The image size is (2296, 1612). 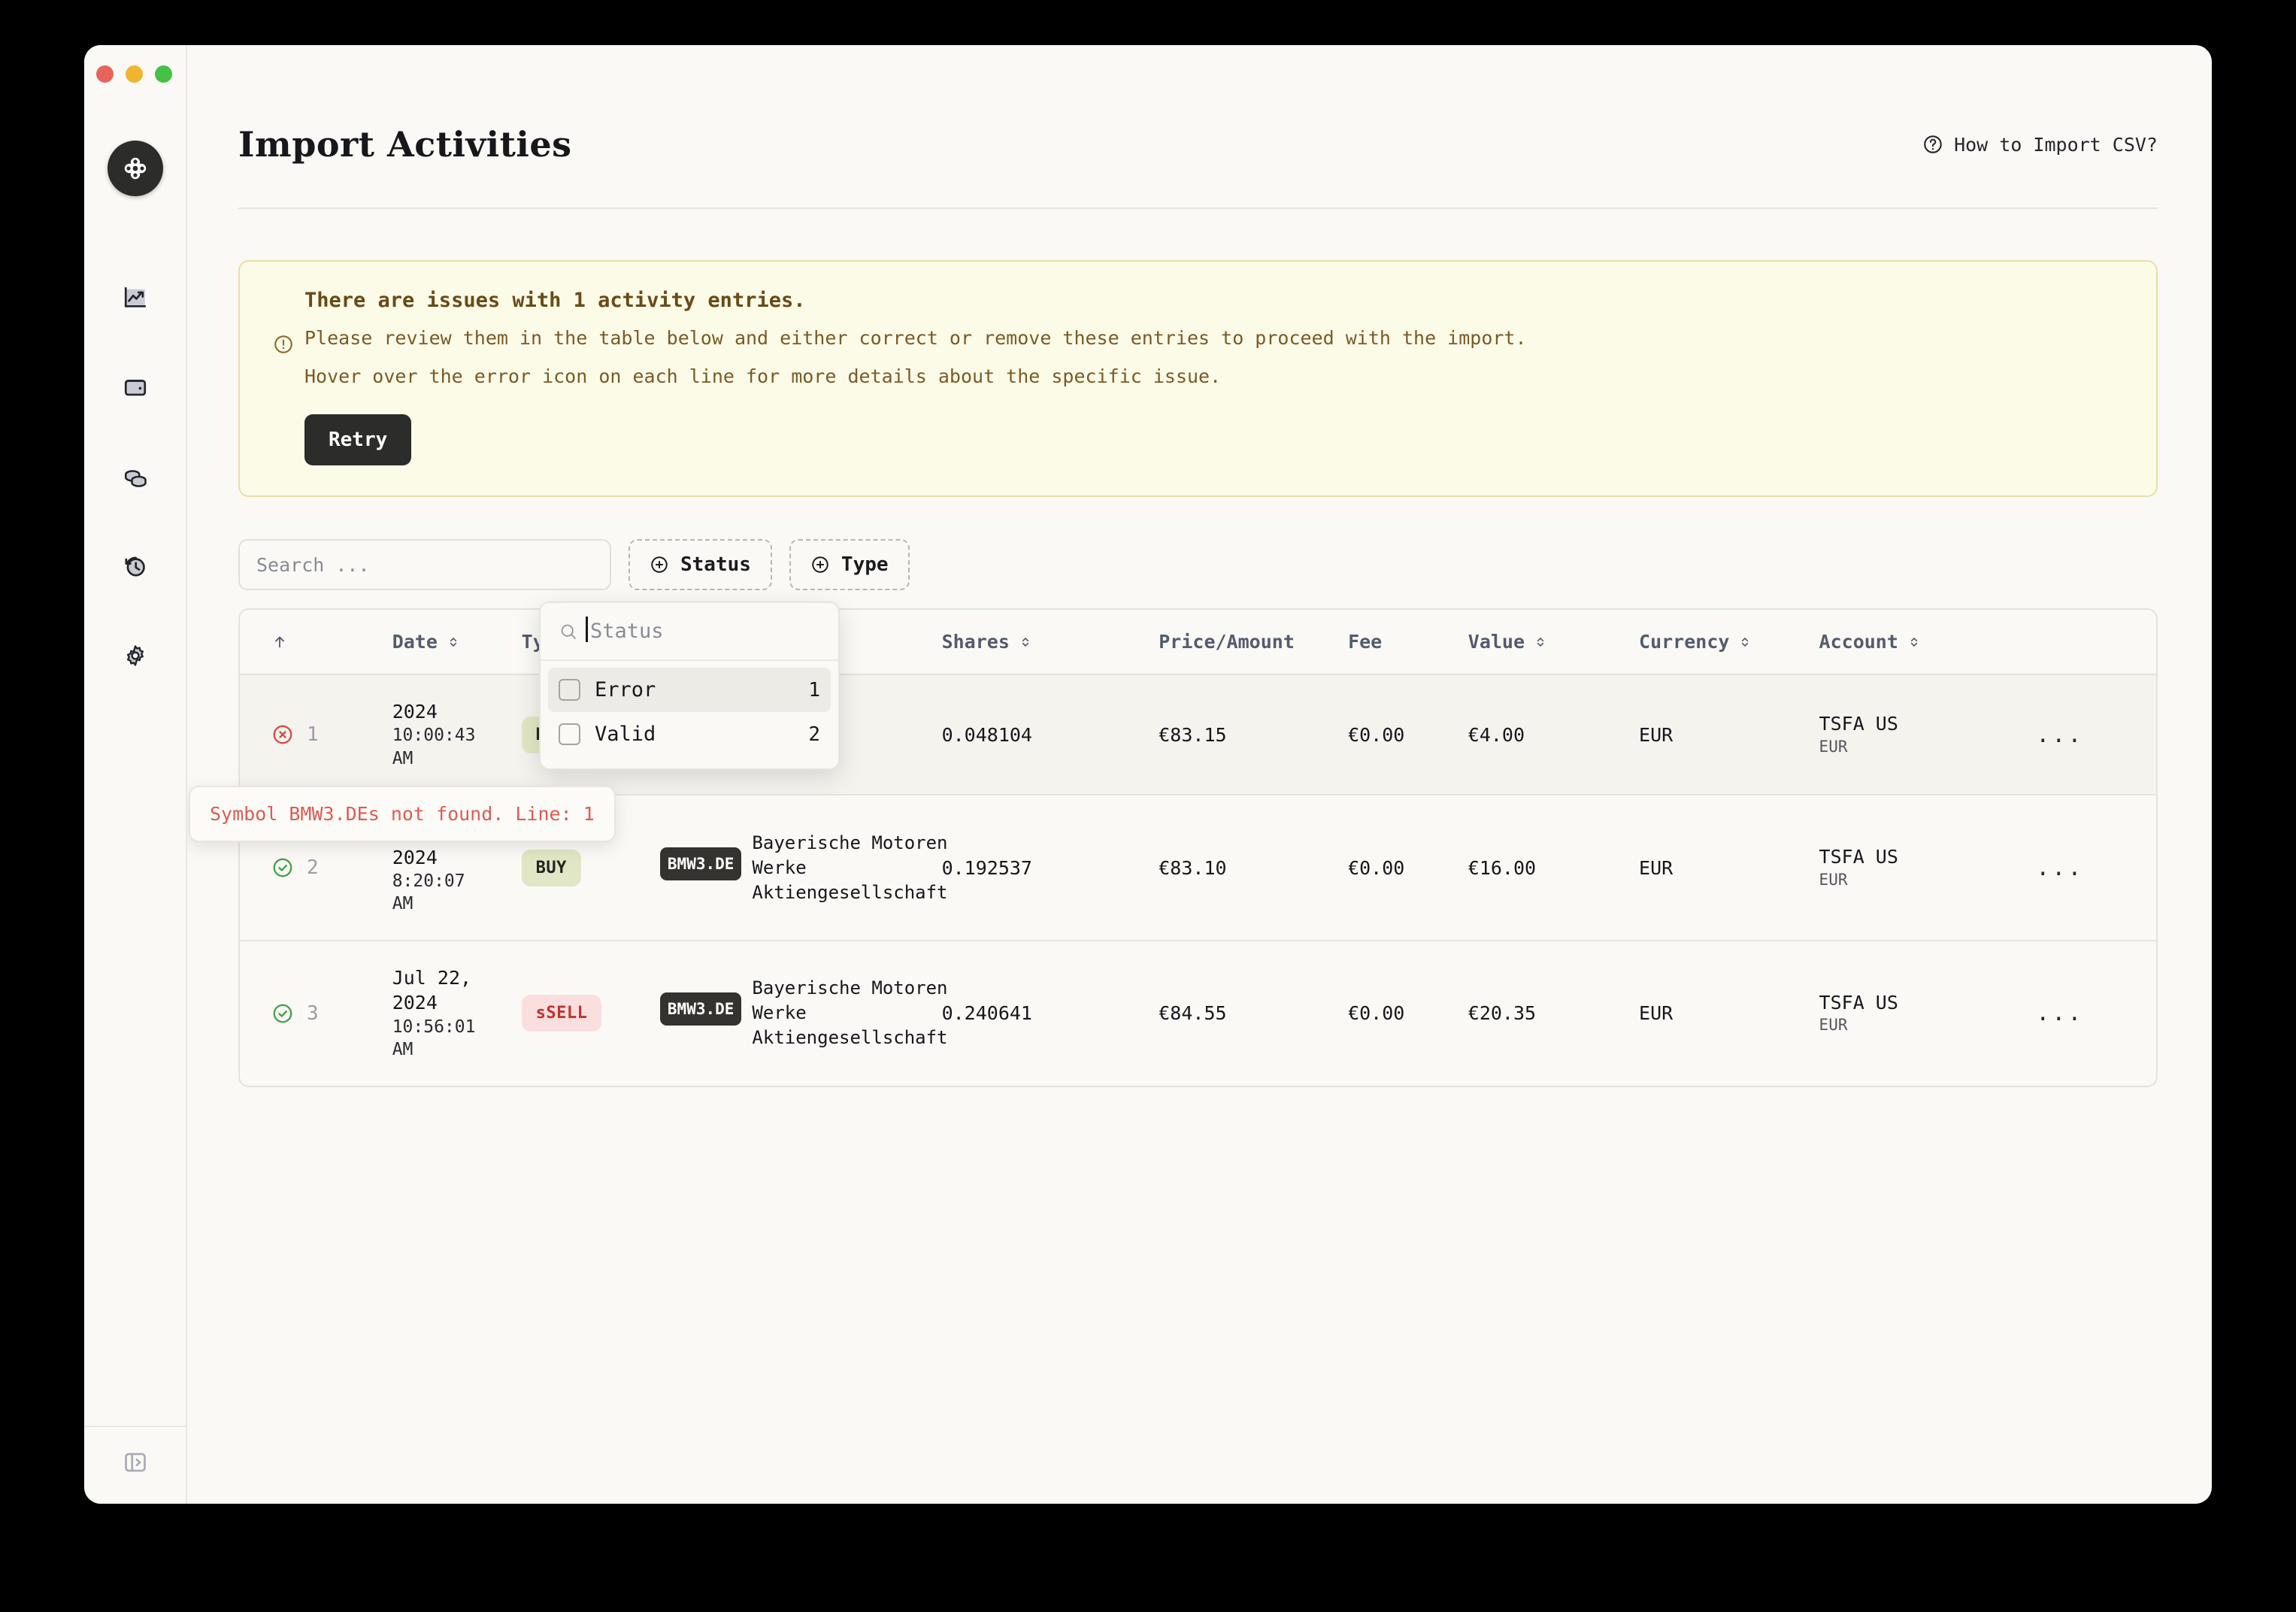 What do you see at coordinates (135, 168) in the screenshot?
I see `app-logo` at bounding box center [135, 168].